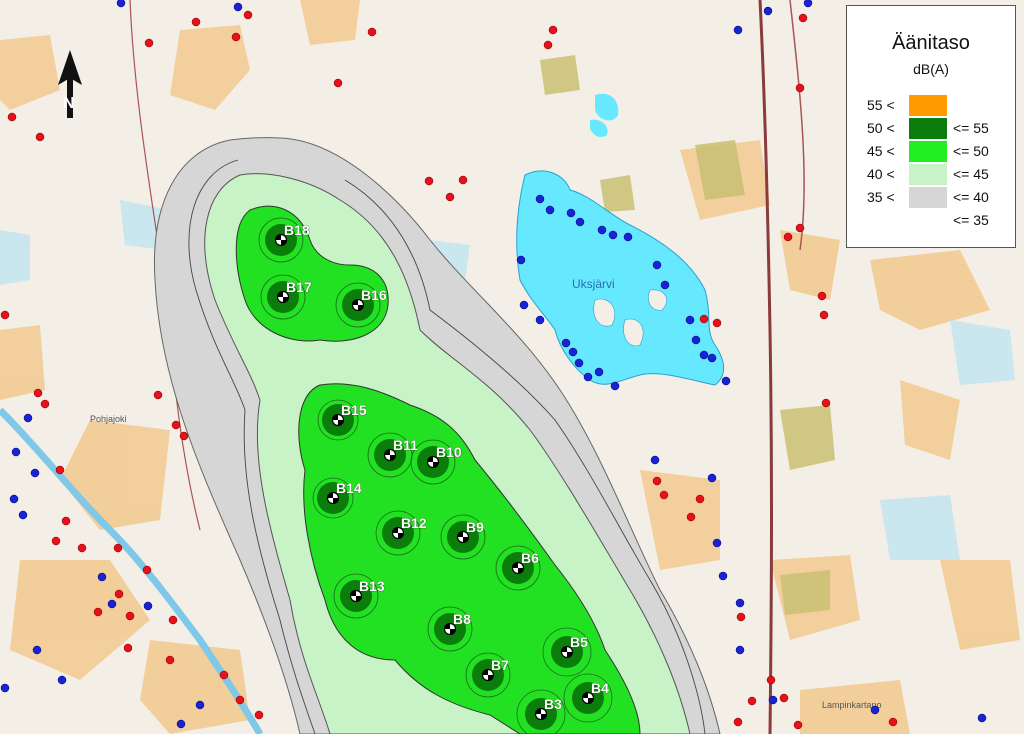  What do you see at coordinates (108, 419) in the screenshot?
I see `place-label-pohjajoki: Pohjajoki` at bounding box center [108, 419].